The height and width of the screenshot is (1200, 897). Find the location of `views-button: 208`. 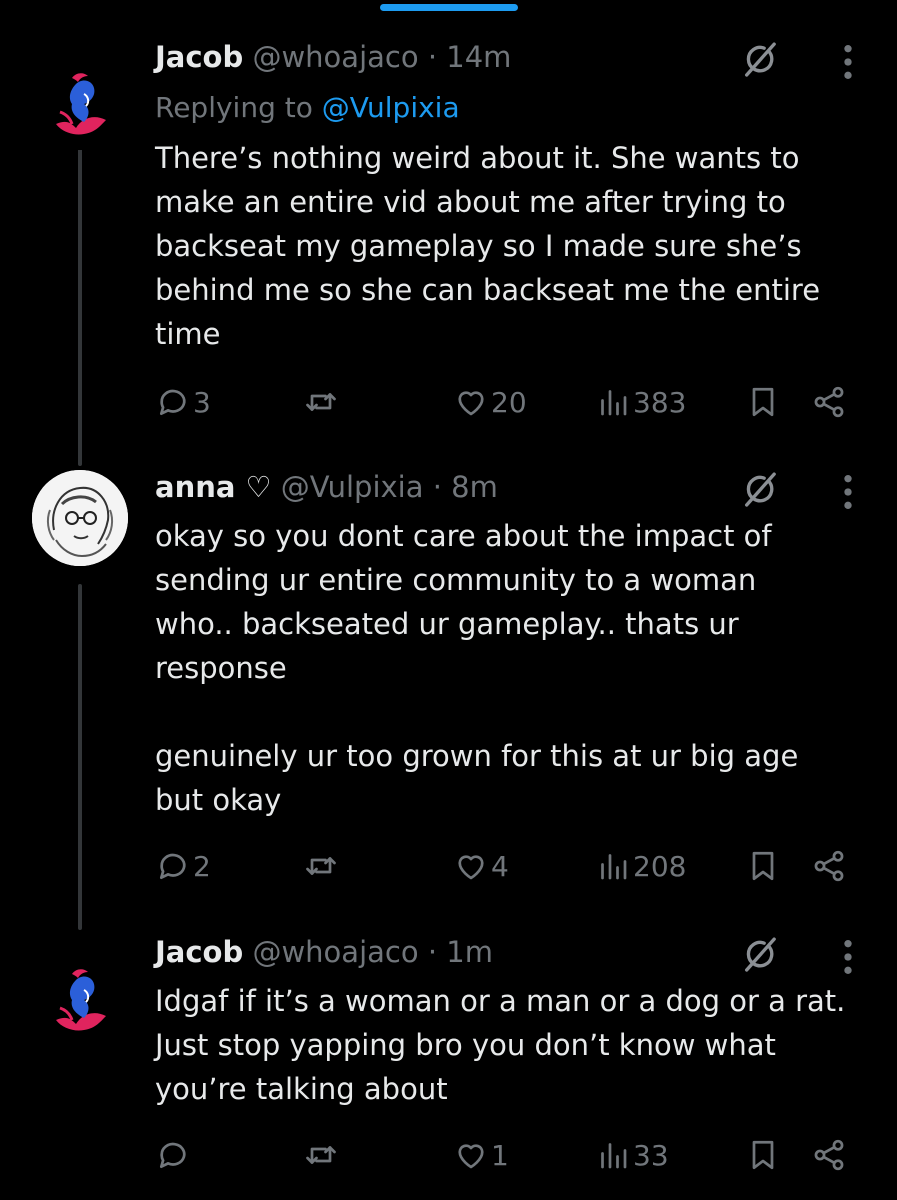

views-button: 208 is located at coordinates (640, 866).